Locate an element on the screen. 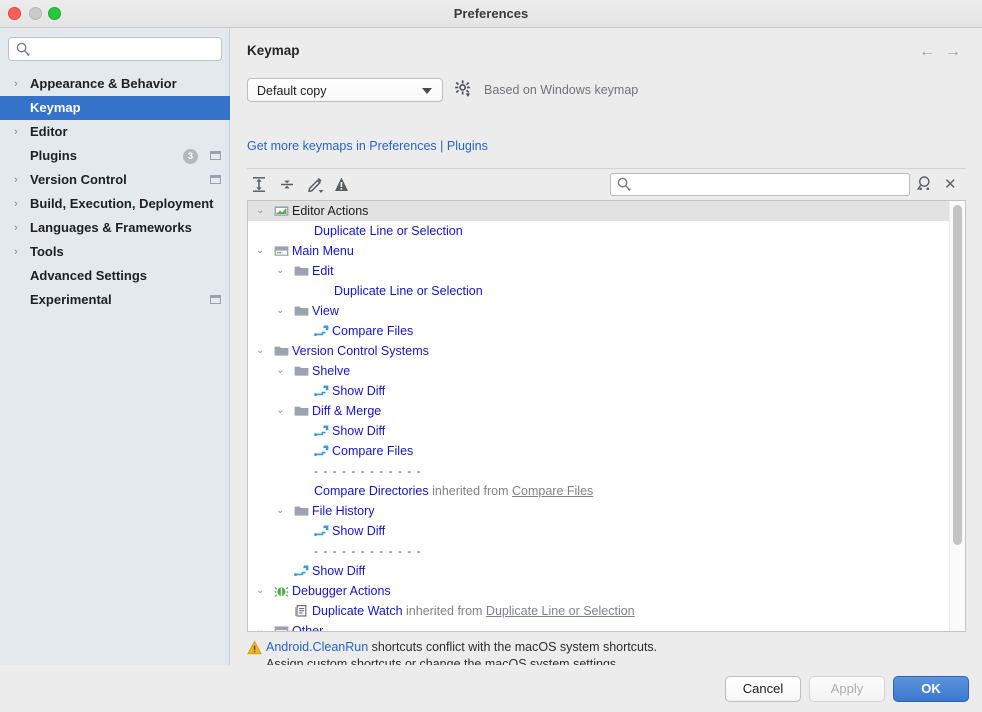 Image resolution: width=982 pixels, height=712 pixels. dialog-button-bar: Cancel Apply OK CSDN @merbng is located at coordinates (491, 688).